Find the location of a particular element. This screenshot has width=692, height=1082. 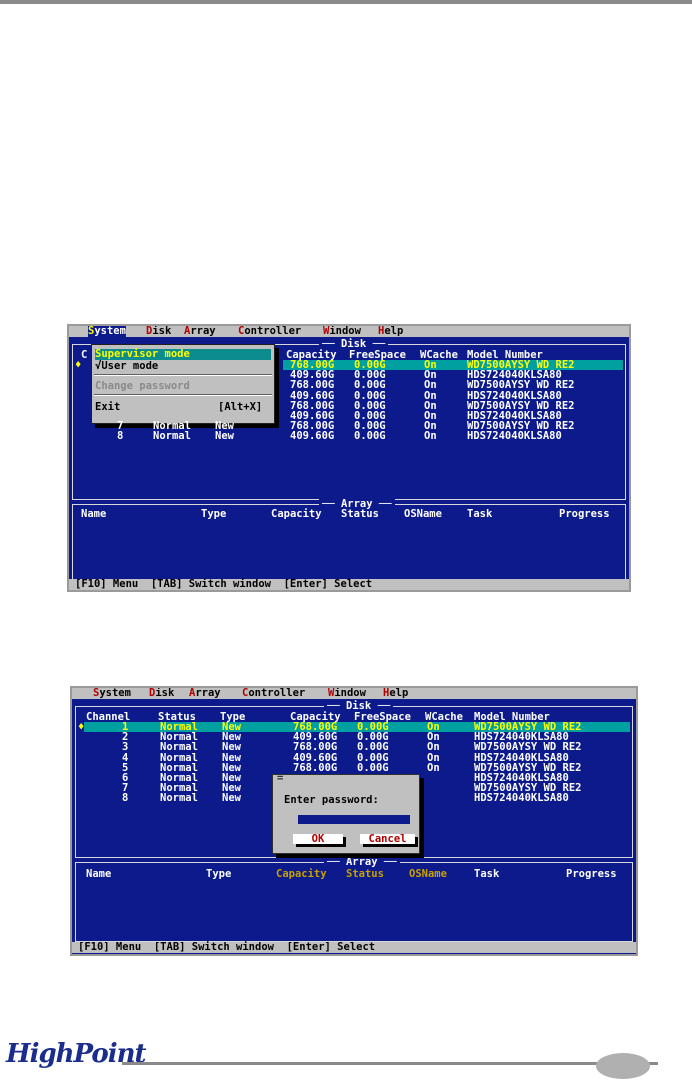

ok-button: OK is located at coordinates (318, 839).